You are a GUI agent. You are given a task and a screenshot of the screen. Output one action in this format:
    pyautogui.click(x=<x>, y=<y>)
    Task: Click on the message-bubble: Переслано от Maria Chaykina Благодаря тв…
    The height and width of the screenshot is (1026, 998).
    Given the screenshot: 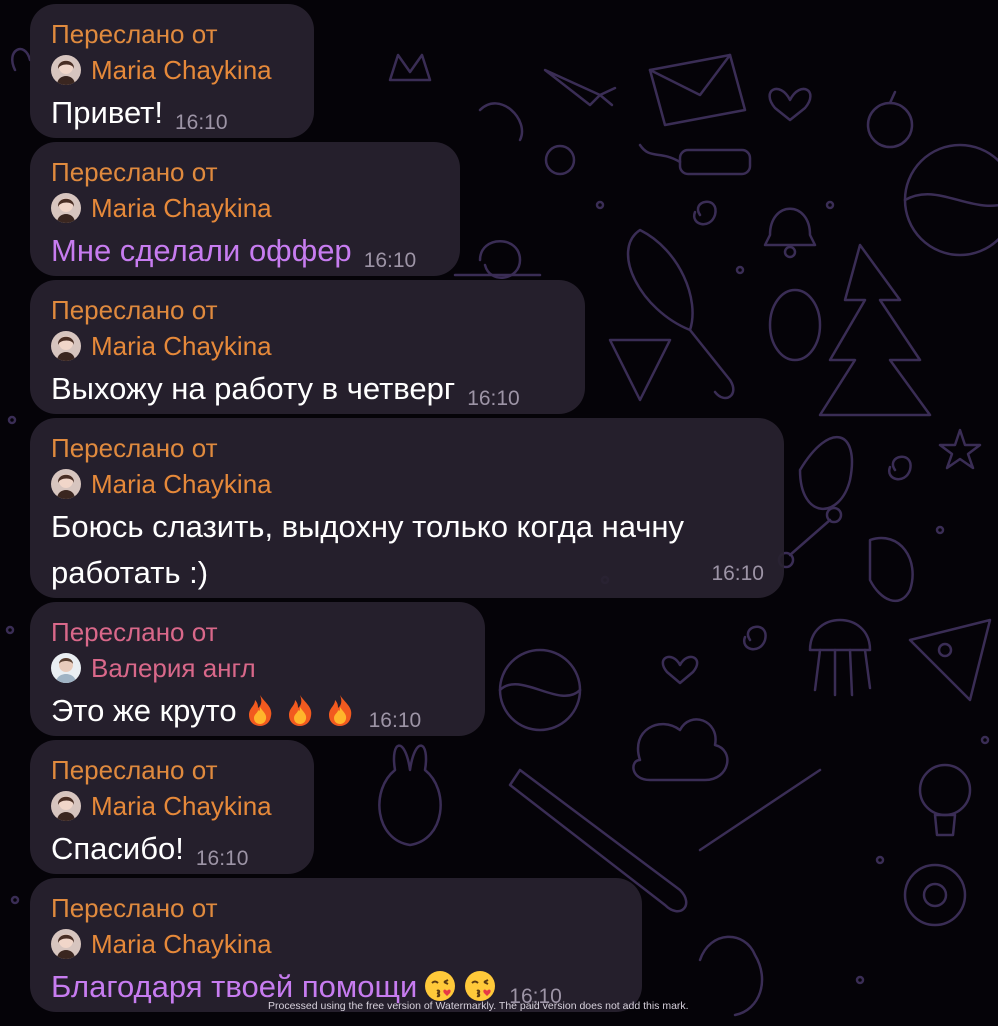 What is the action you would take?
    pyautogui.click(x=336, y=945)
    